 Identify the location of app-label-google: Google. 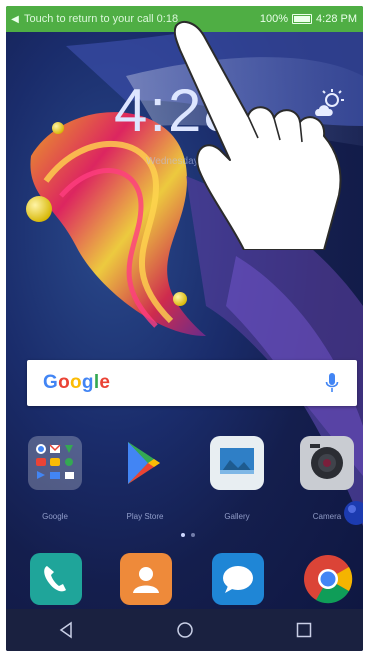
(55, 516).